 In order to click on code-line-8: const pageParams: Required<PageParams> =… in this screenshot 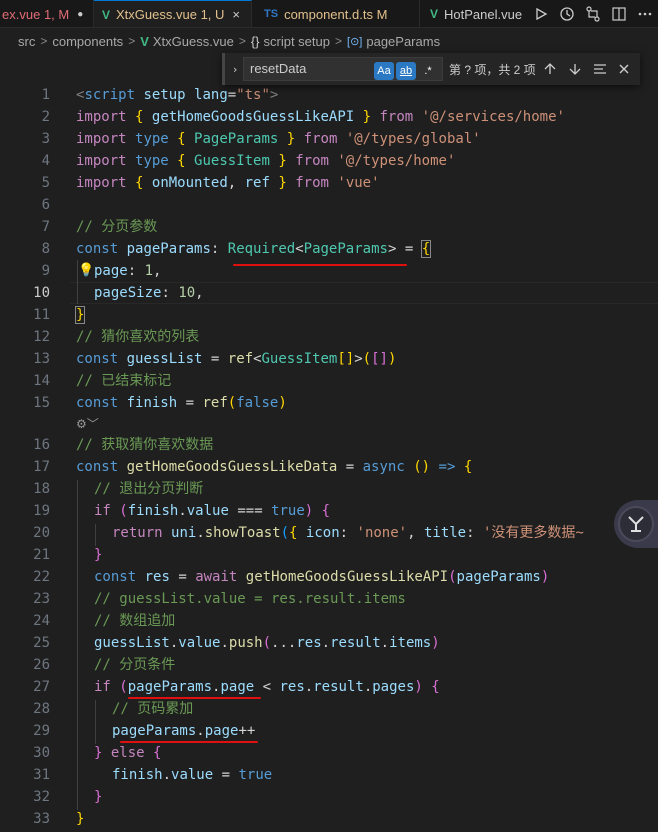, I will do `click(254, 249)`.